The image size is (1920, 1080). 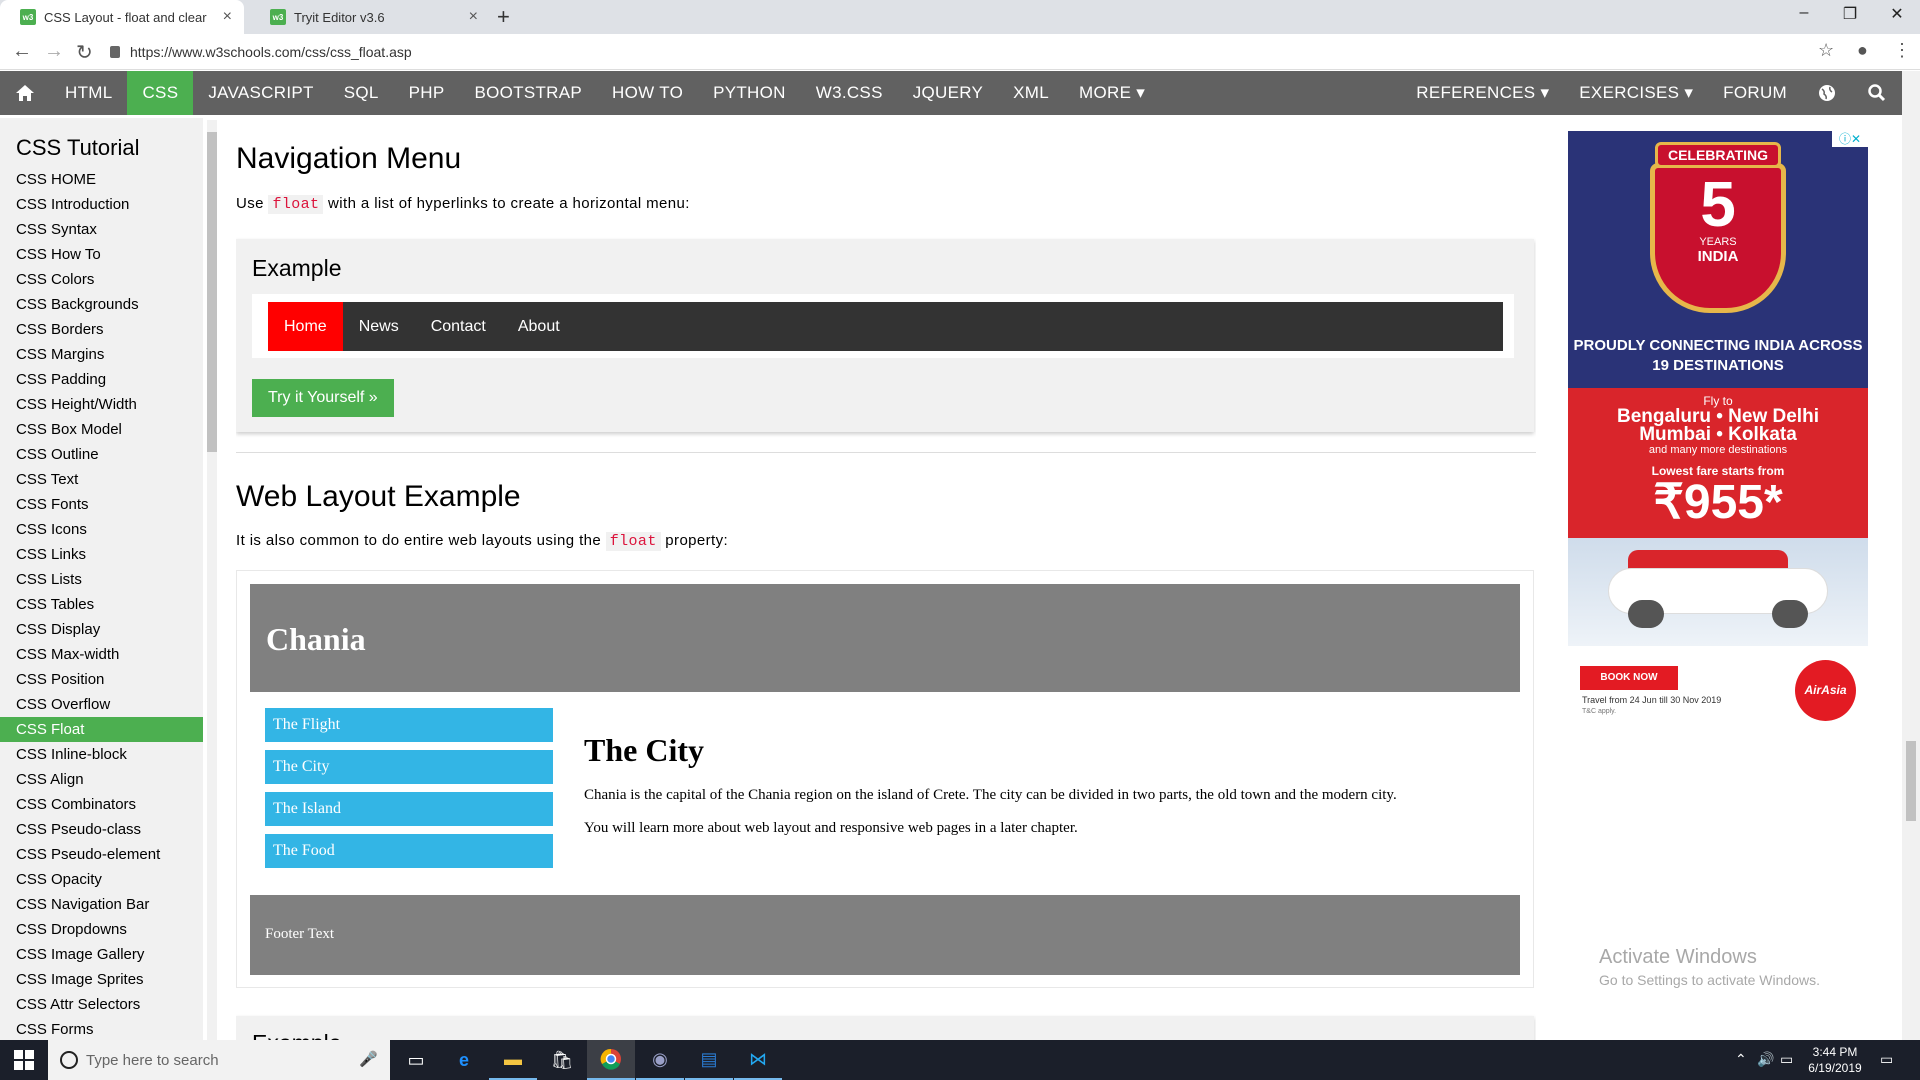 What do you see at coordinates (416, 1060) in the screenshot?
I see `task-view-icon: ▭` at bounding box center [416, 1060].